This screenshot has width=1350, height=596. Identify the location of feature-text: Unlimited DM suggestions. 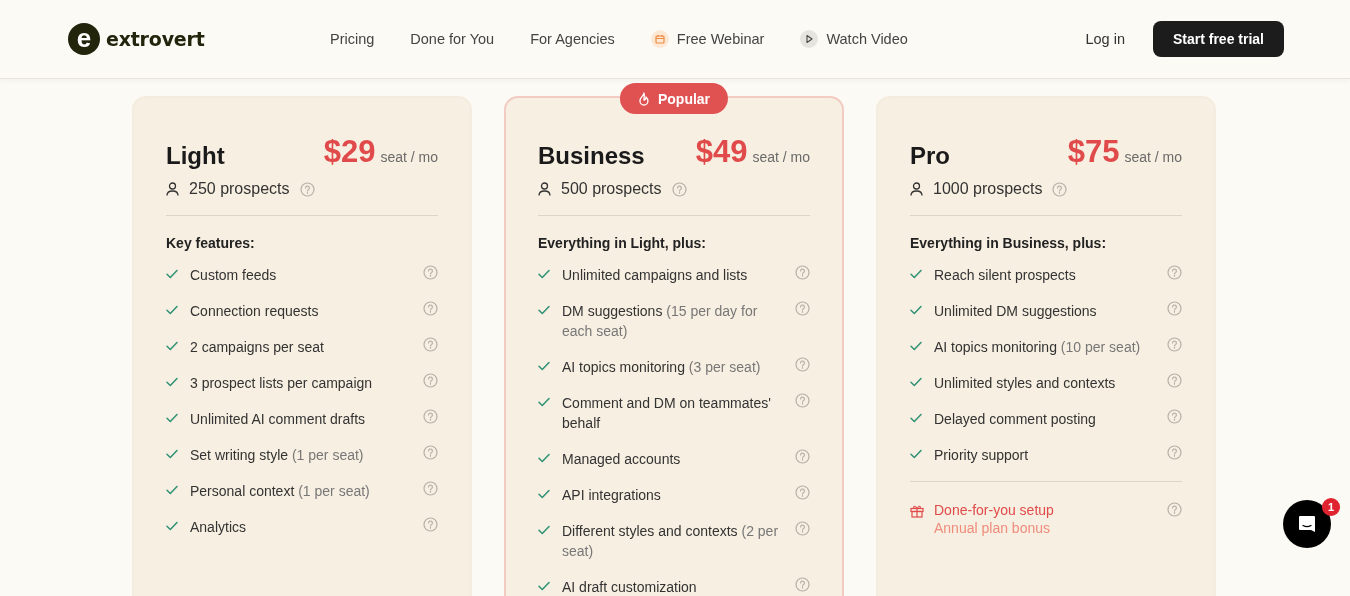
(1016, 311).